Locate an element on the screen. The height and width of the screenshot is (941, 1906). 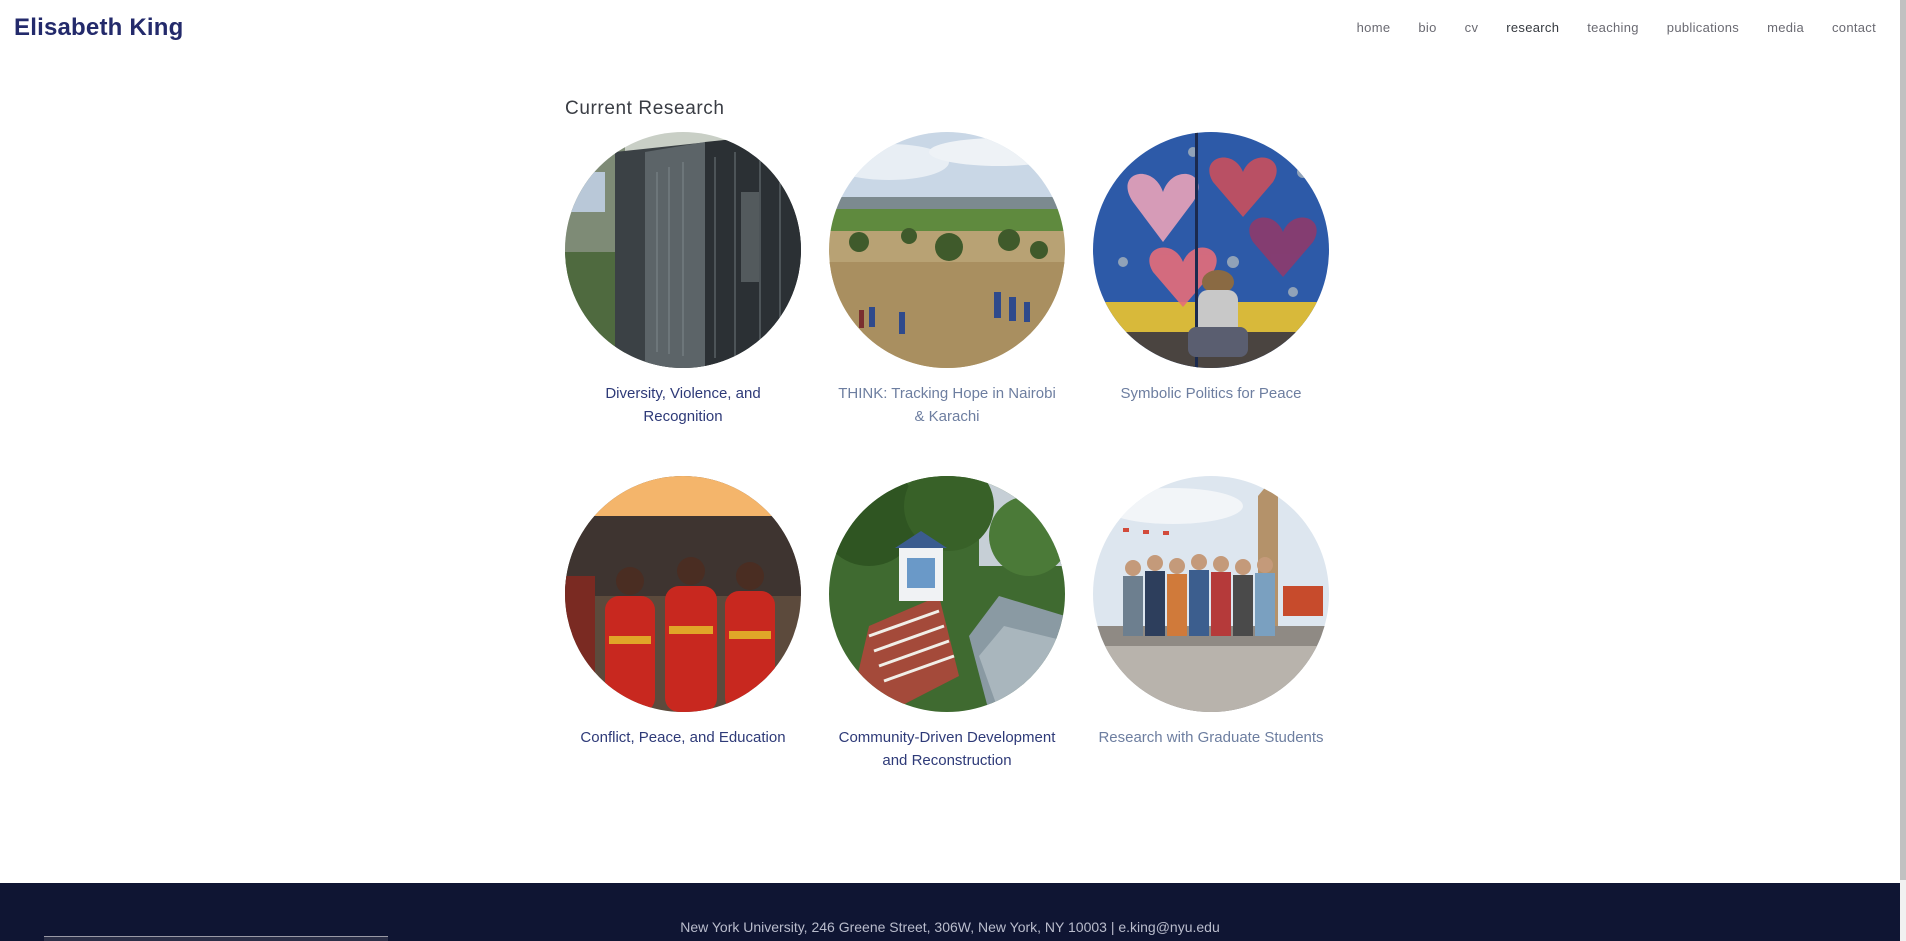
nav-media: media is located at coordinates (1785, 27).